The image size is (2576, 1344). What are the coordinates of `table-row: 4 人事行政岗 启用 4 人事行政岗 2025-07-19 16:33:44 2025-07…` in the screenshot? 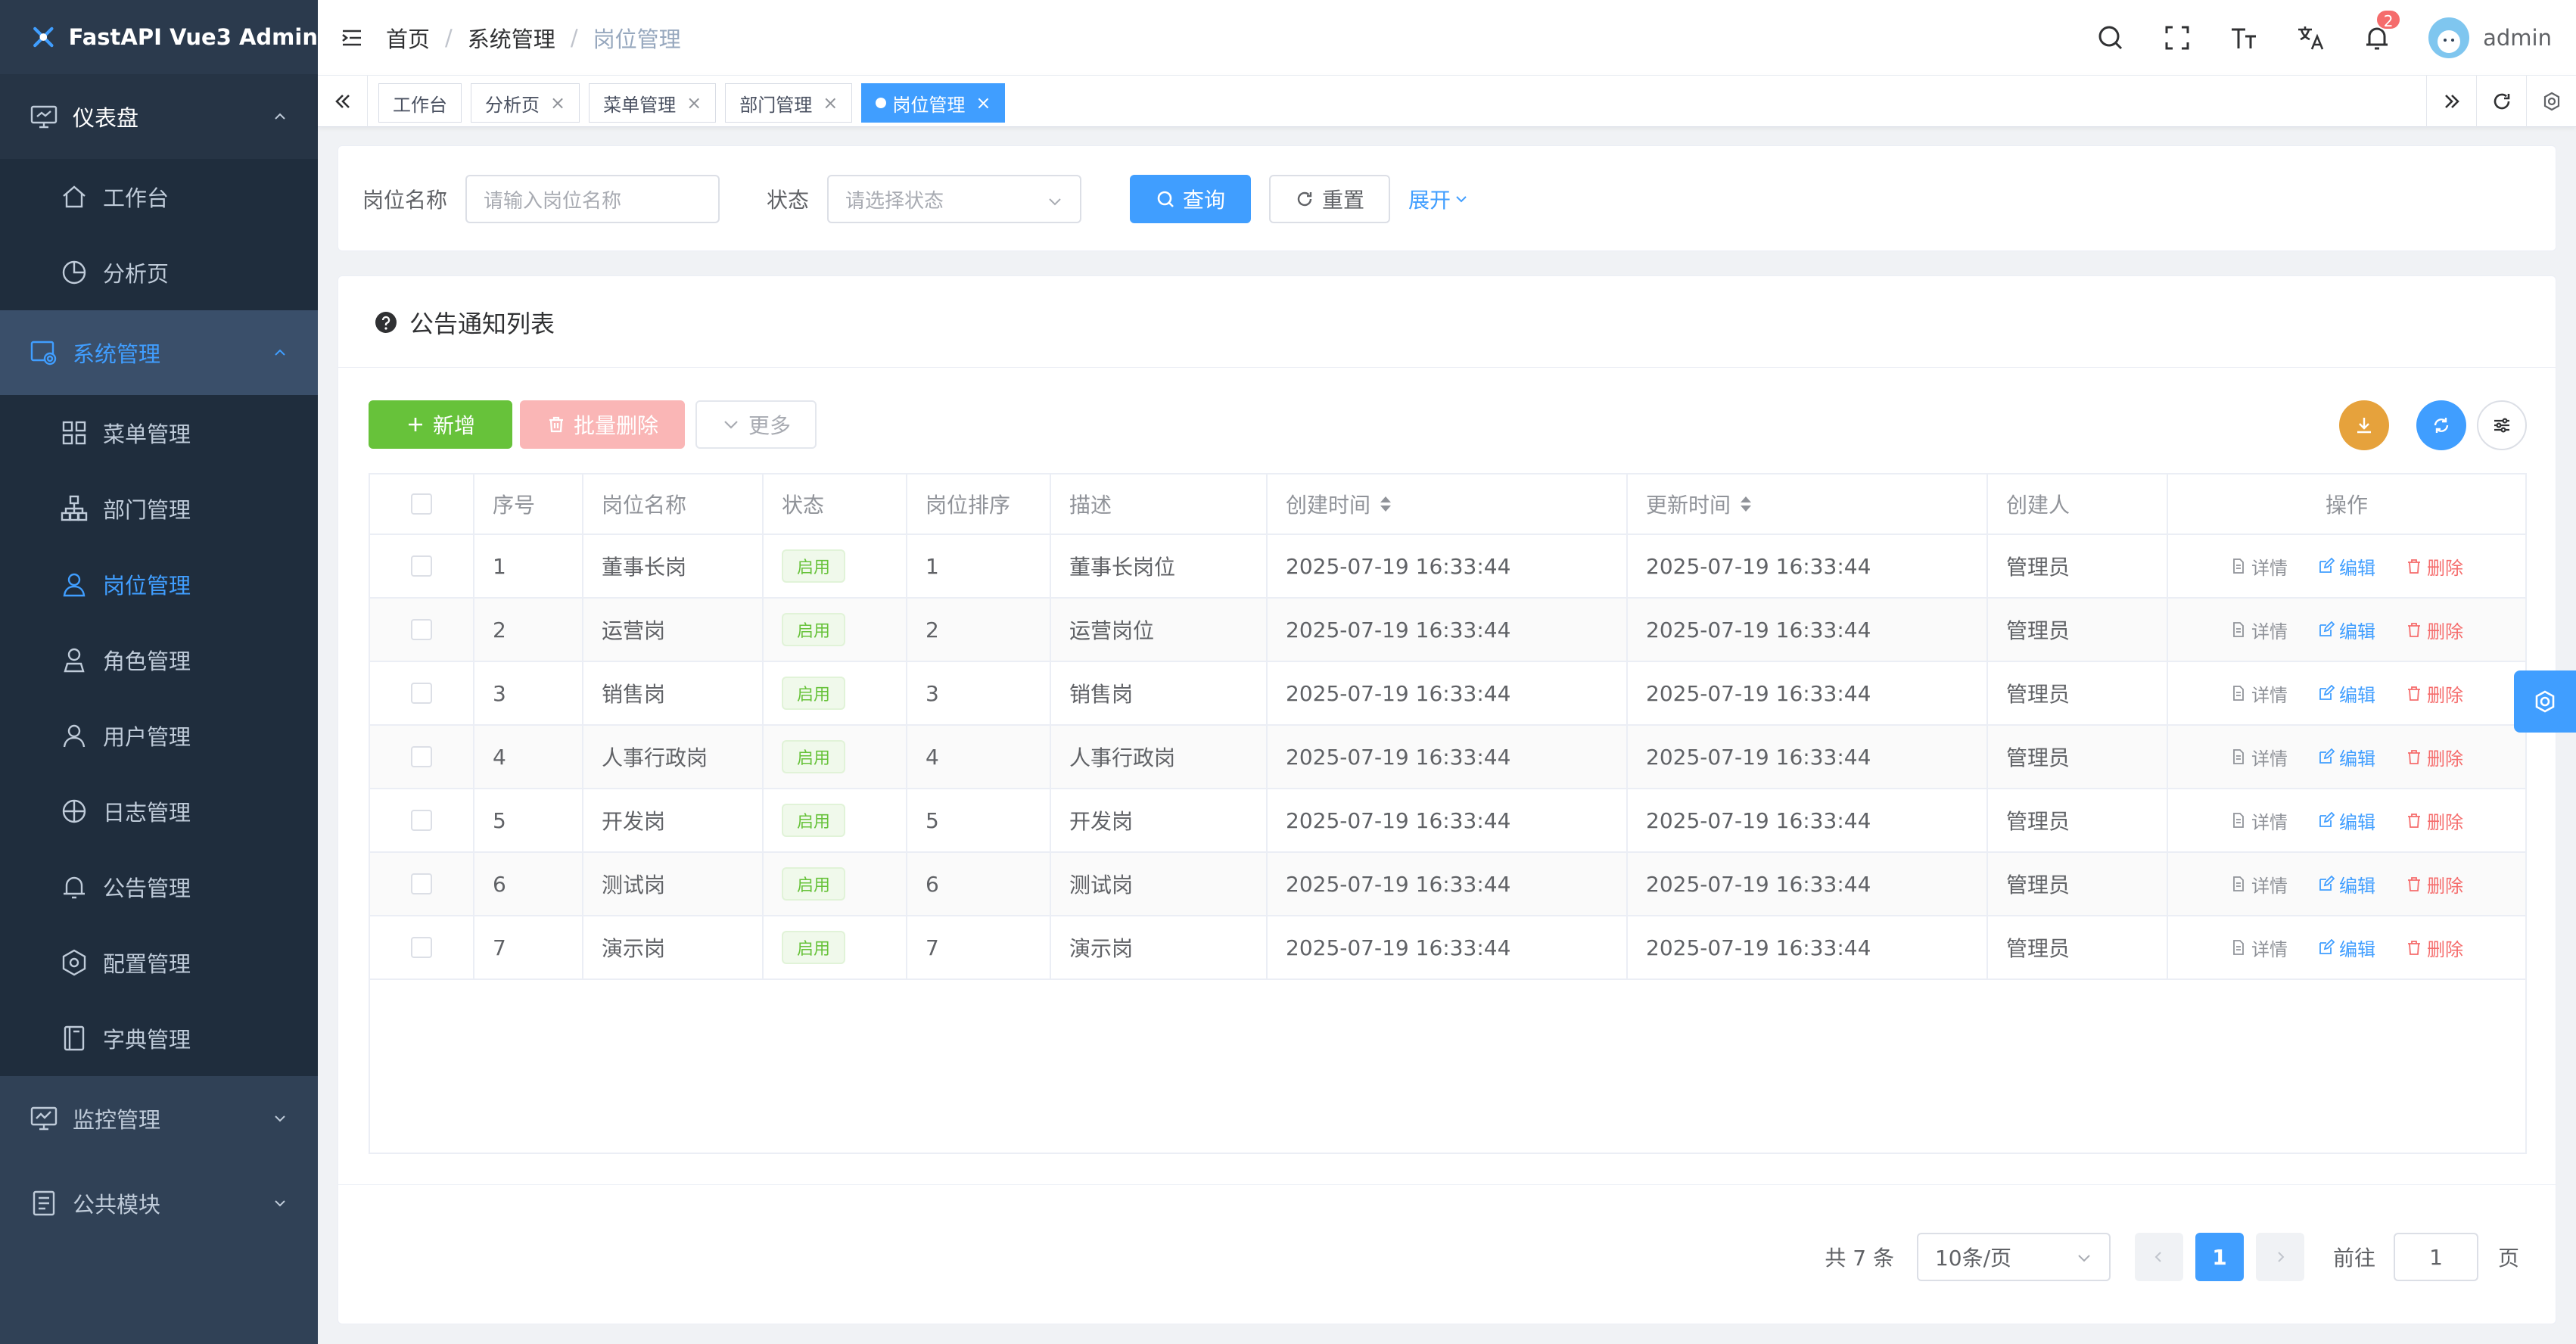 It's located at (1447, 758).